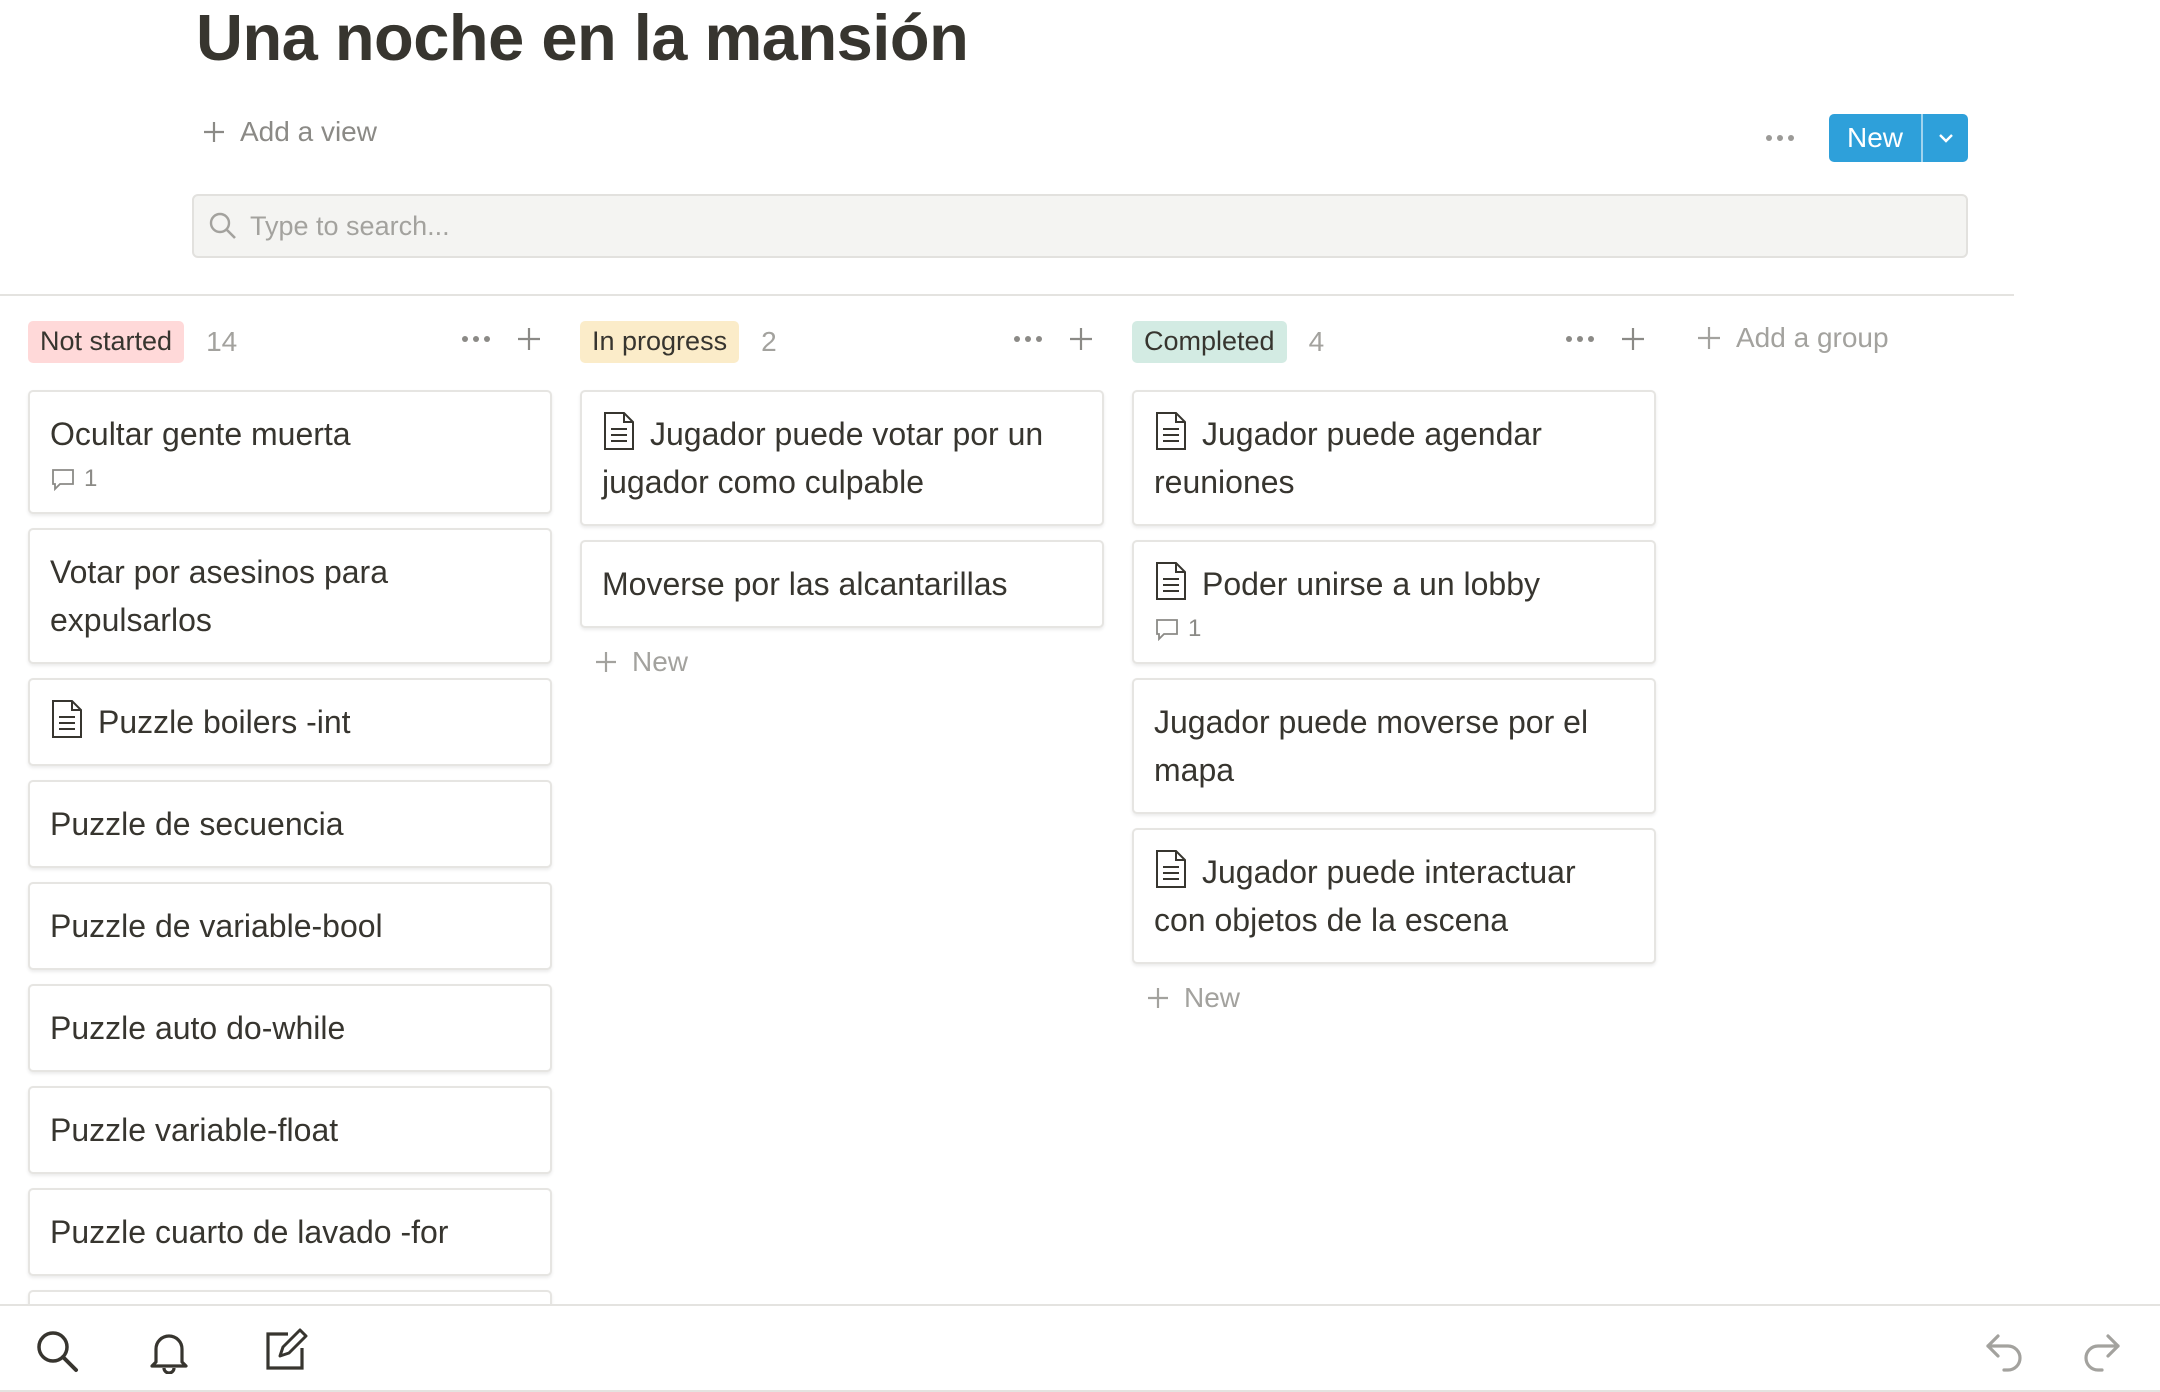 The width and height of the screenshot is (2160, 1392). I want to click on status-badge: In progress, so click(660, 342).